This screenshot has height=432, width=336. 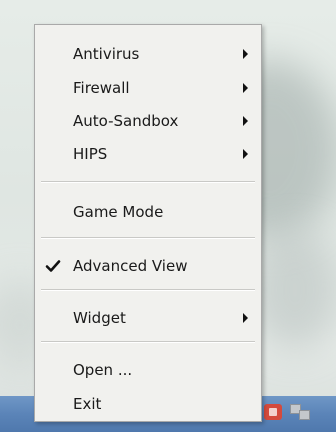 I want to click on menu-item-auto-sandbox: Auto-Sandbox, so click(x=148, y=121).